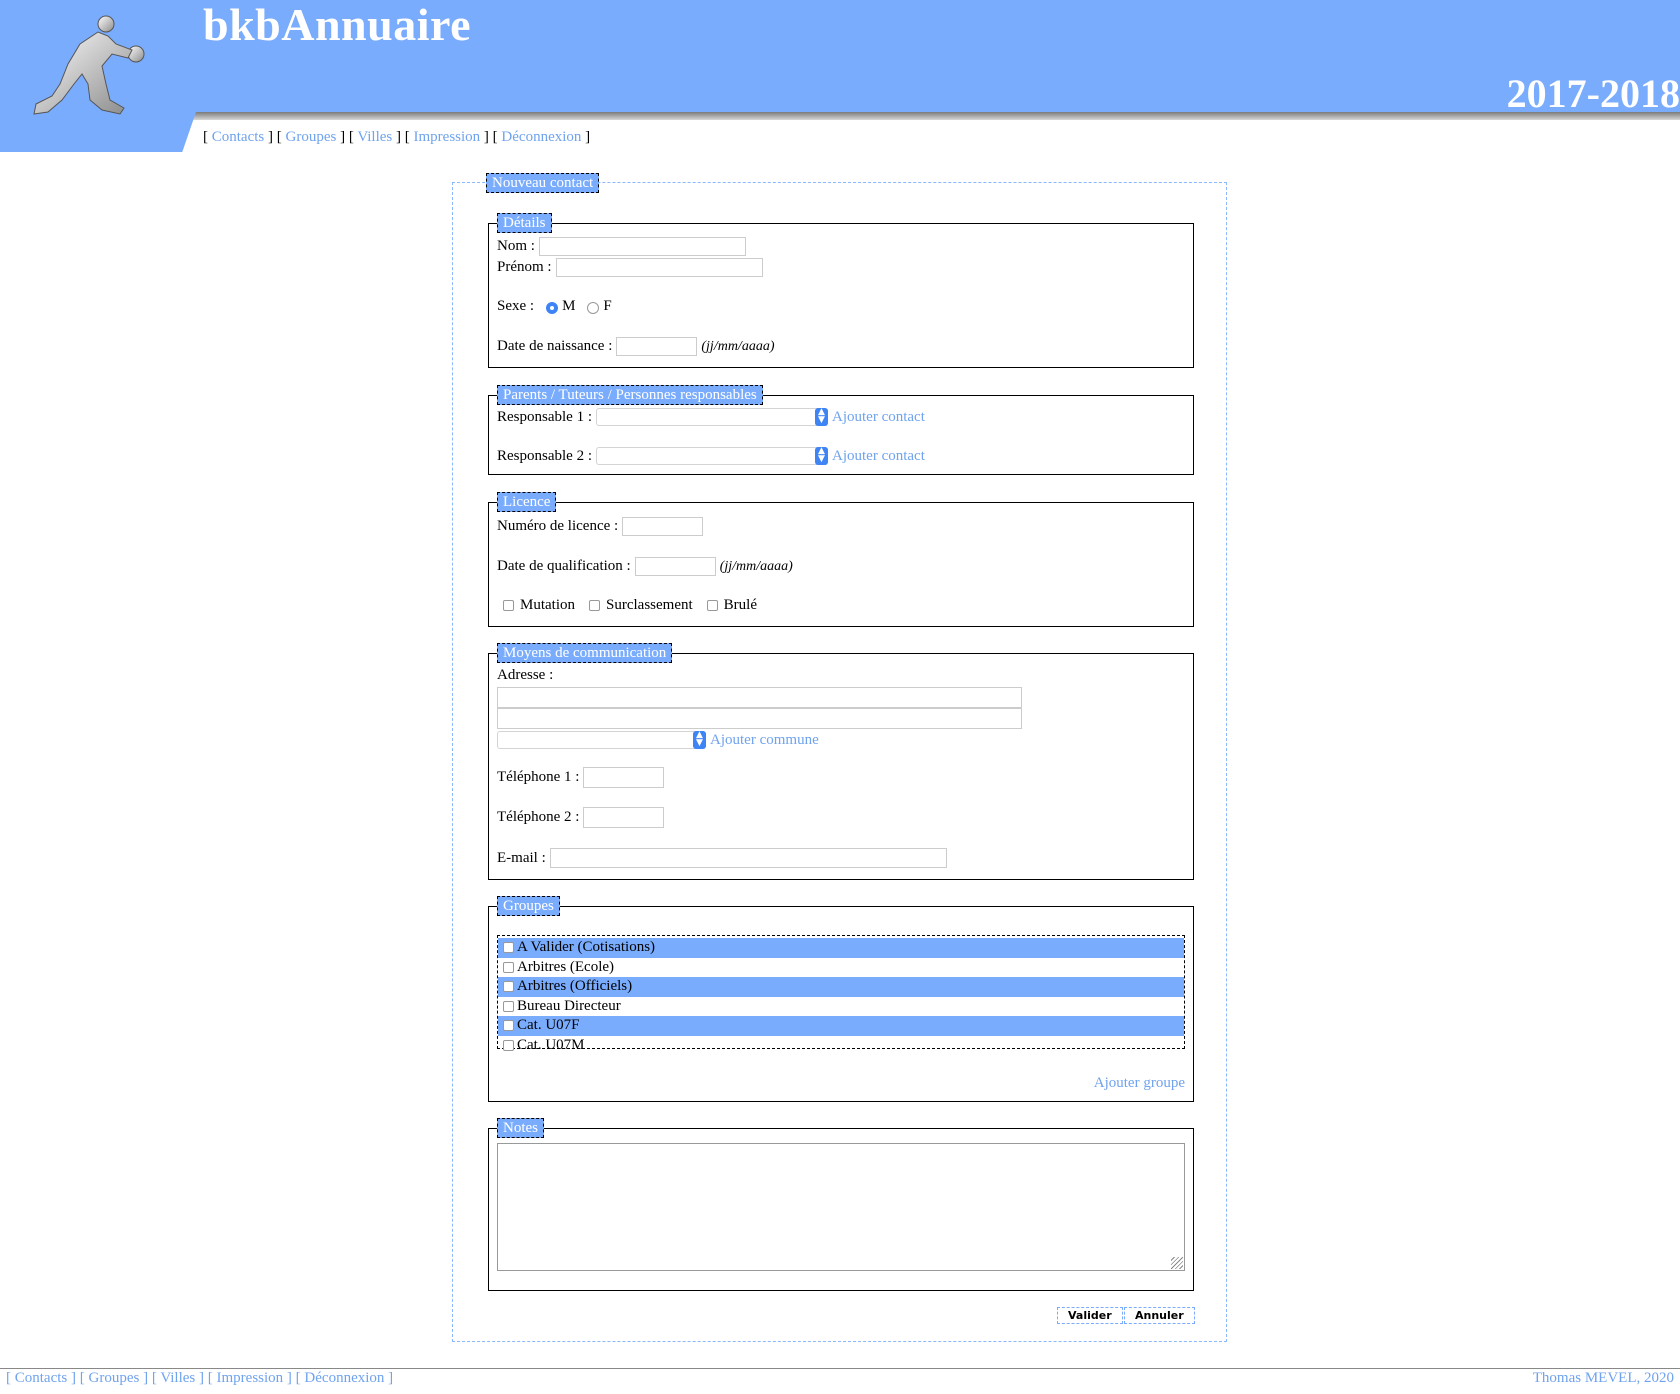  What do you see at coordinates (89, 65) in the screenshot?
I see `basketball-player-icon` at bounding box center [89, 65].